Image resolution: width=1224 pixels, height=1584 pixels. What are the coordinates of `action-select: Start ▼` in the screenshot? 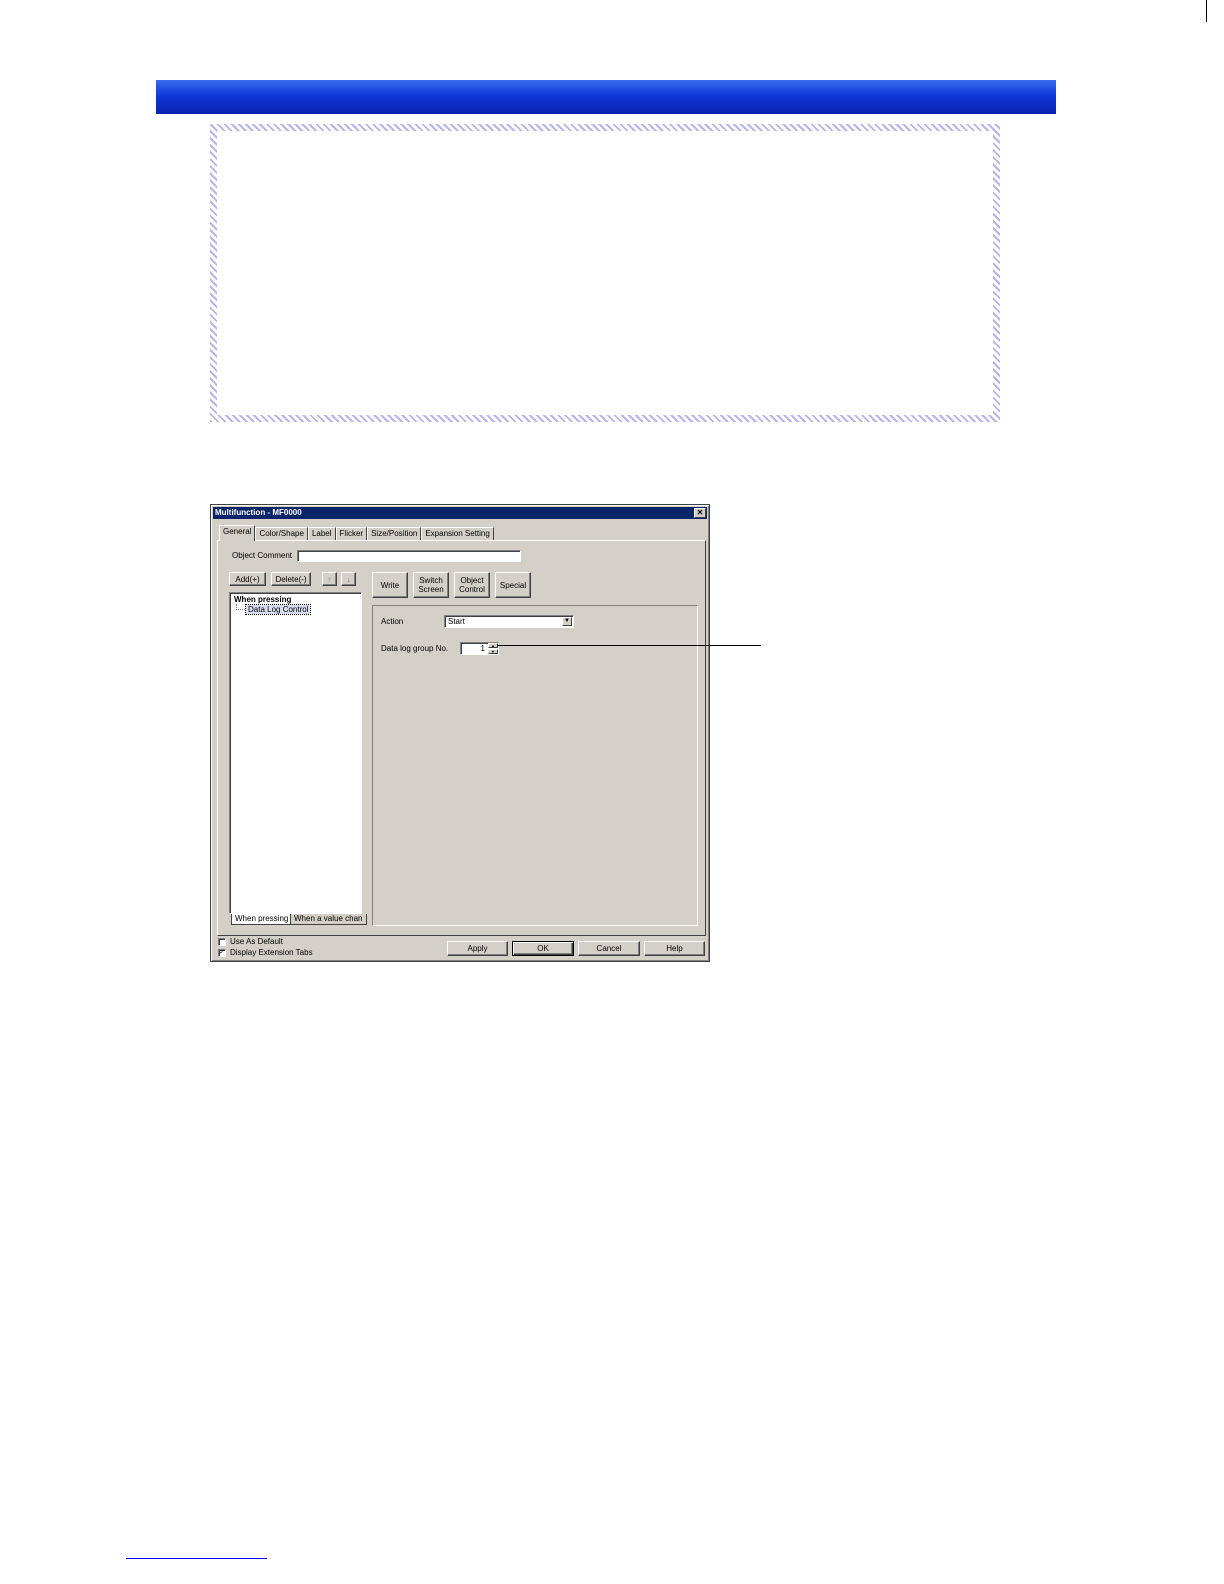 It's located at (509, 621).